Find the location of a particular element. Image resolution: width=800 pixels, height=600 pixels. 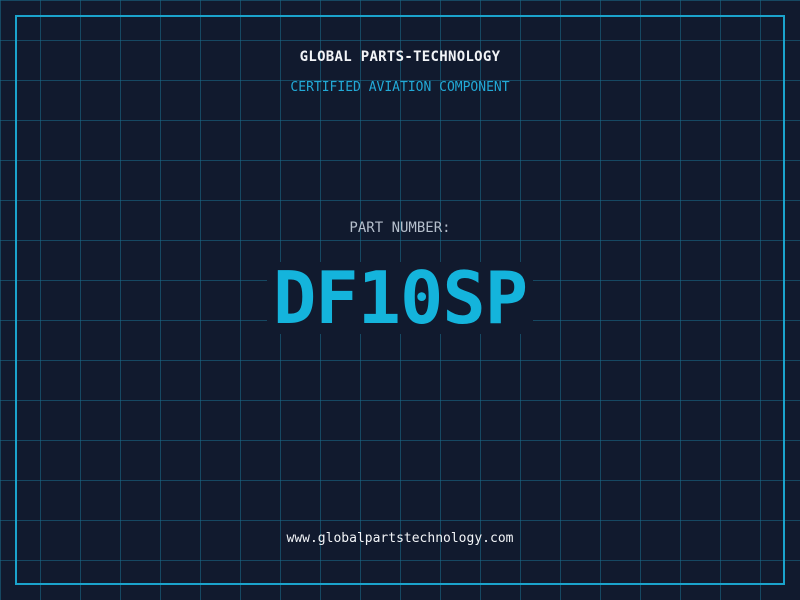

company-name: GLOBAL PARTS-TECHNOLOGY is located at coordinates (400, 57).